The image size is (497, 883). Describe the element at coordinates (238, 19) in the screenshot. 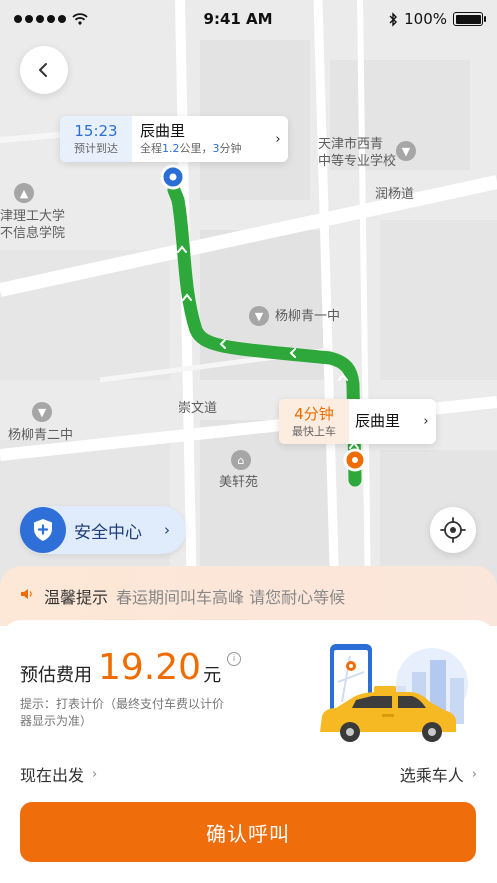

I see `status-time: 9:41 AM` at that location.